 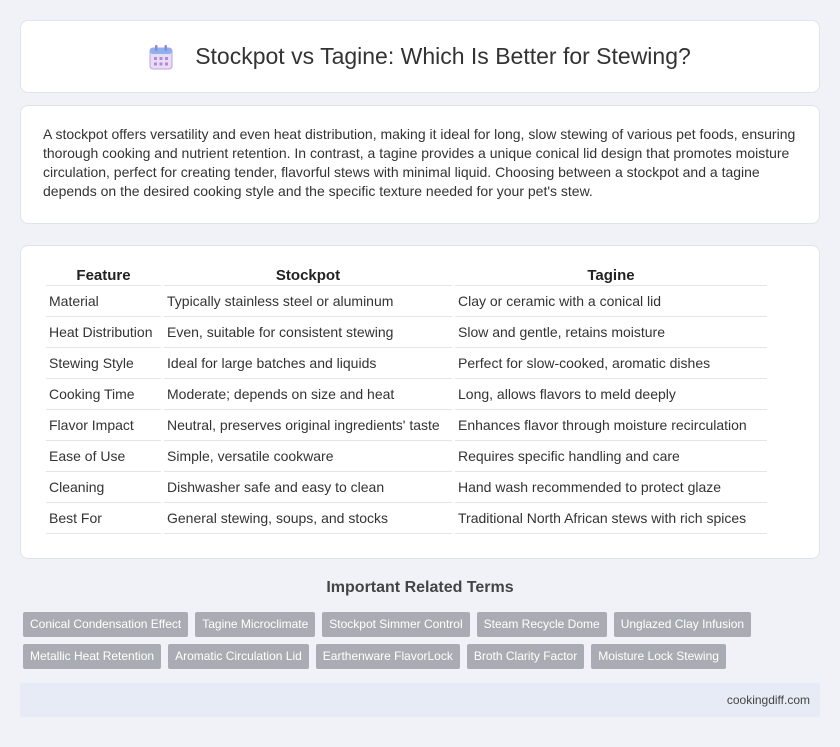 What do you see at coordinates (308, 456) in the screenshot?
I see `stockpot-cell: Simple, versatile cookware` at bounding box center [308, 456].